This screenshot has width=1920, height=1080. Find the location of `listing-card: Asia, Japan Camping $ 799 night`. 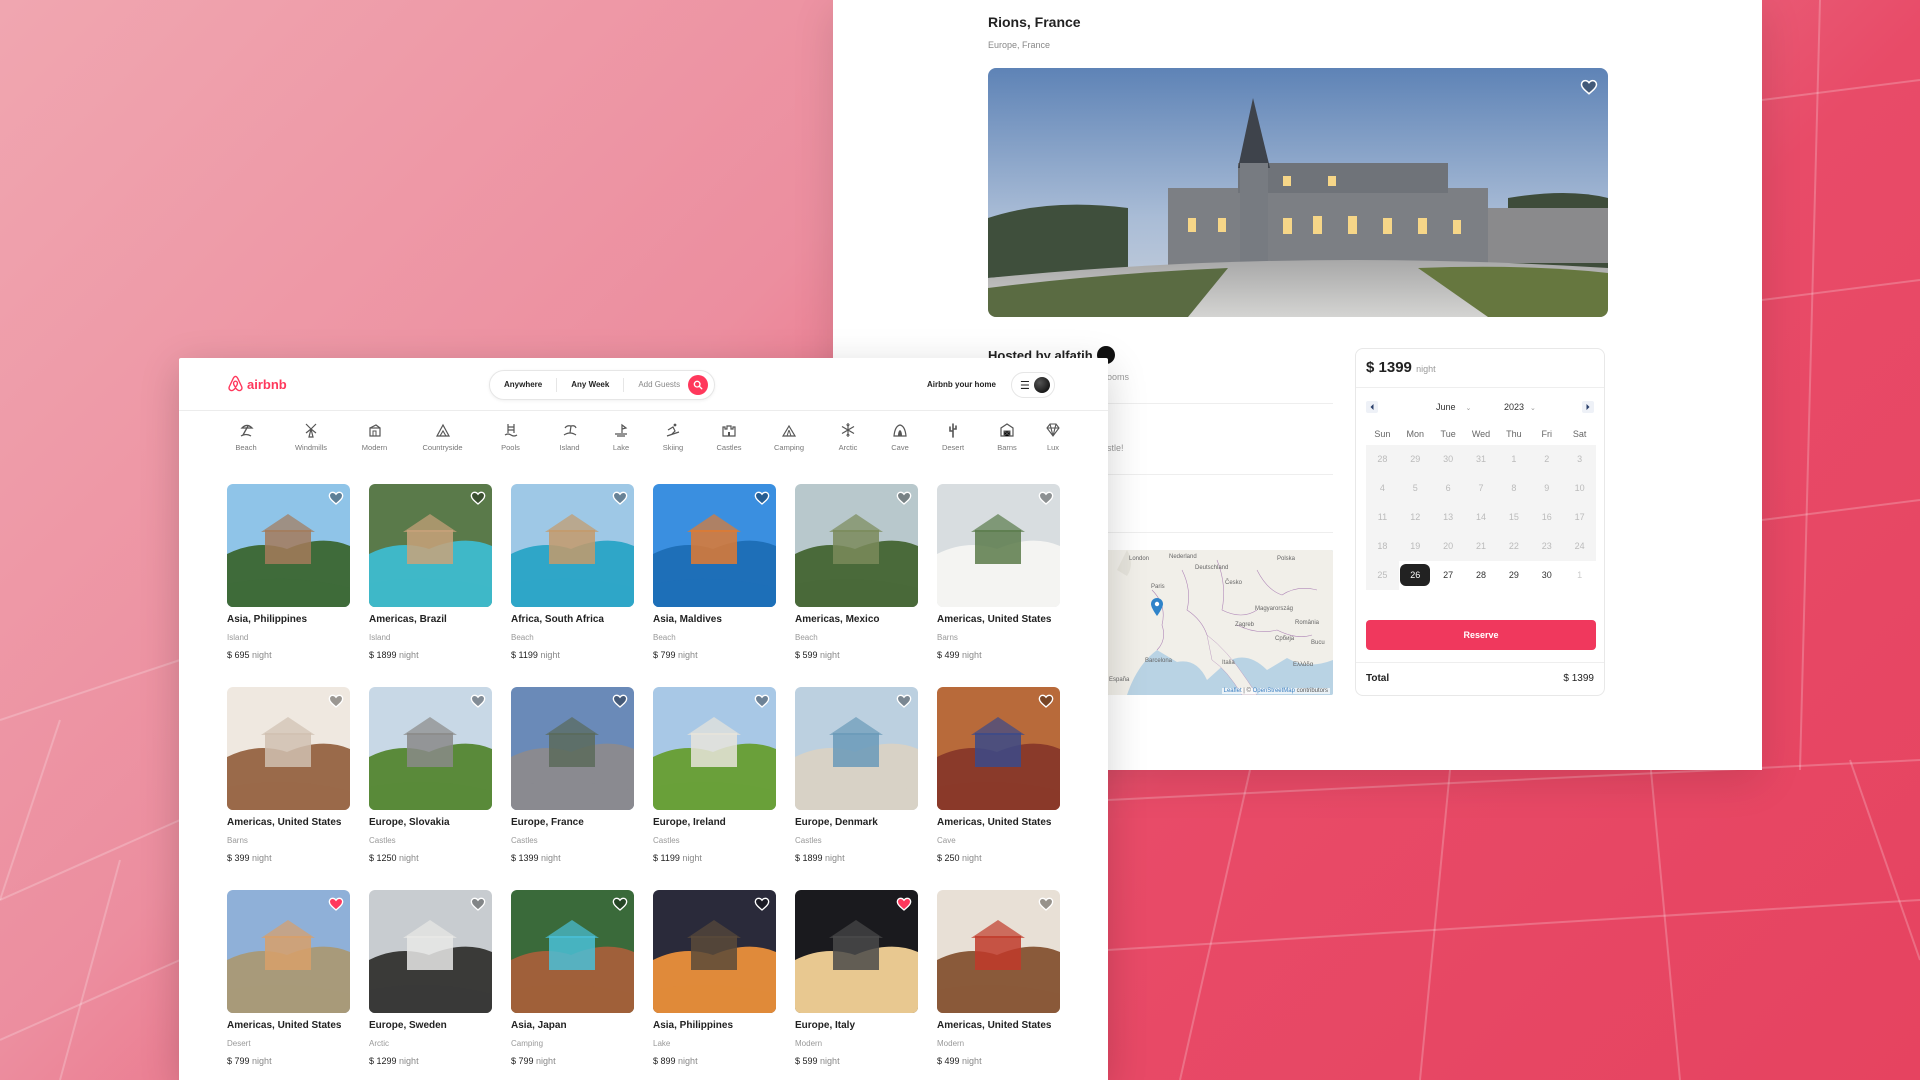

listing-card: Asia, Japan Camping $ 799 night is located at coordinates (572, 979).